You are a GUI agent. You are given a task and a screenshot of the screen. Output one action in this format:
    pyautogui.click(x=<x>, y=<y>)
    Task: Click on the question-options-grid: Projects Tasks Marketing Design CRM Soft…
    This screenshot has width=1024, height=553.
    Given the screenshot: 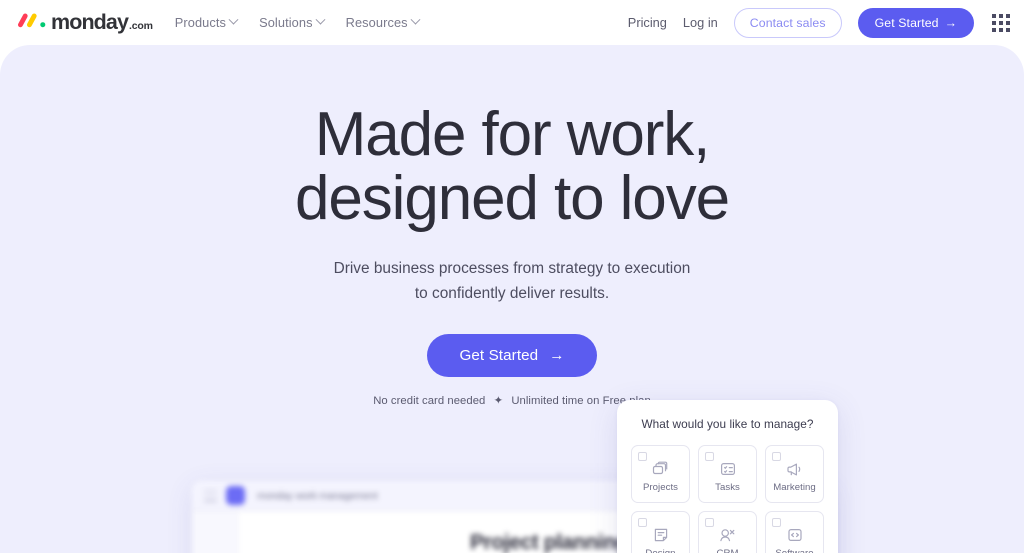 What is the action you would take?
    pyautogui.click(x=727, y=499)
    